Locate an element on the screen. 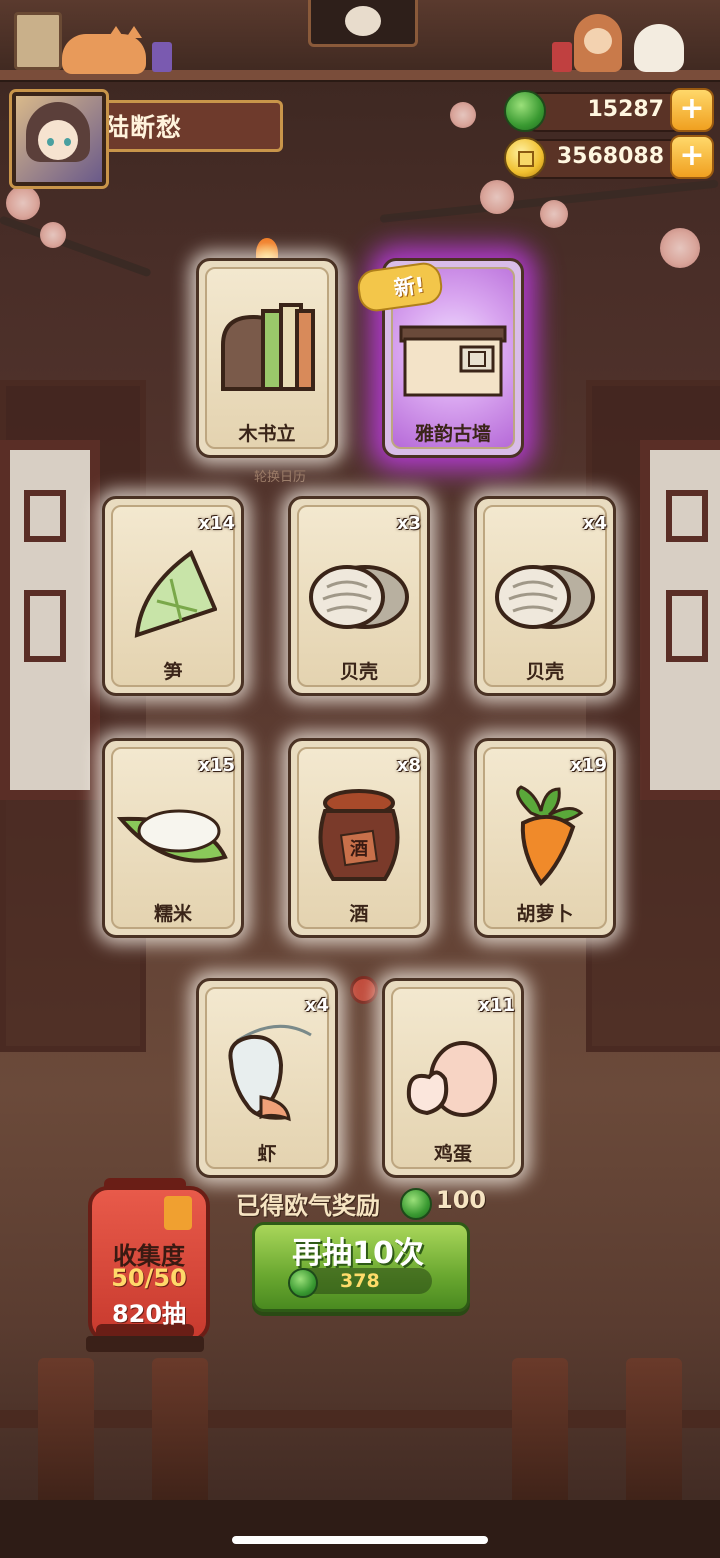 This screenshot has width=720, height=1558. card-label: 木书立 is located at coordinates (267, 434).